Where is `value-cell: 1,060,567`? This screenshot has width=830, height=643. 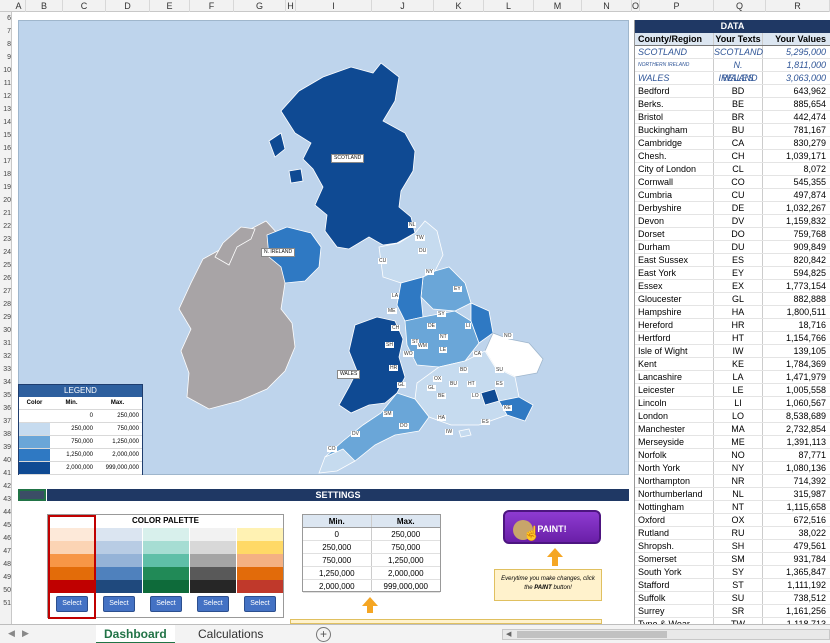 value-cell: 1,060,567 is located at coordinates (796, 403).